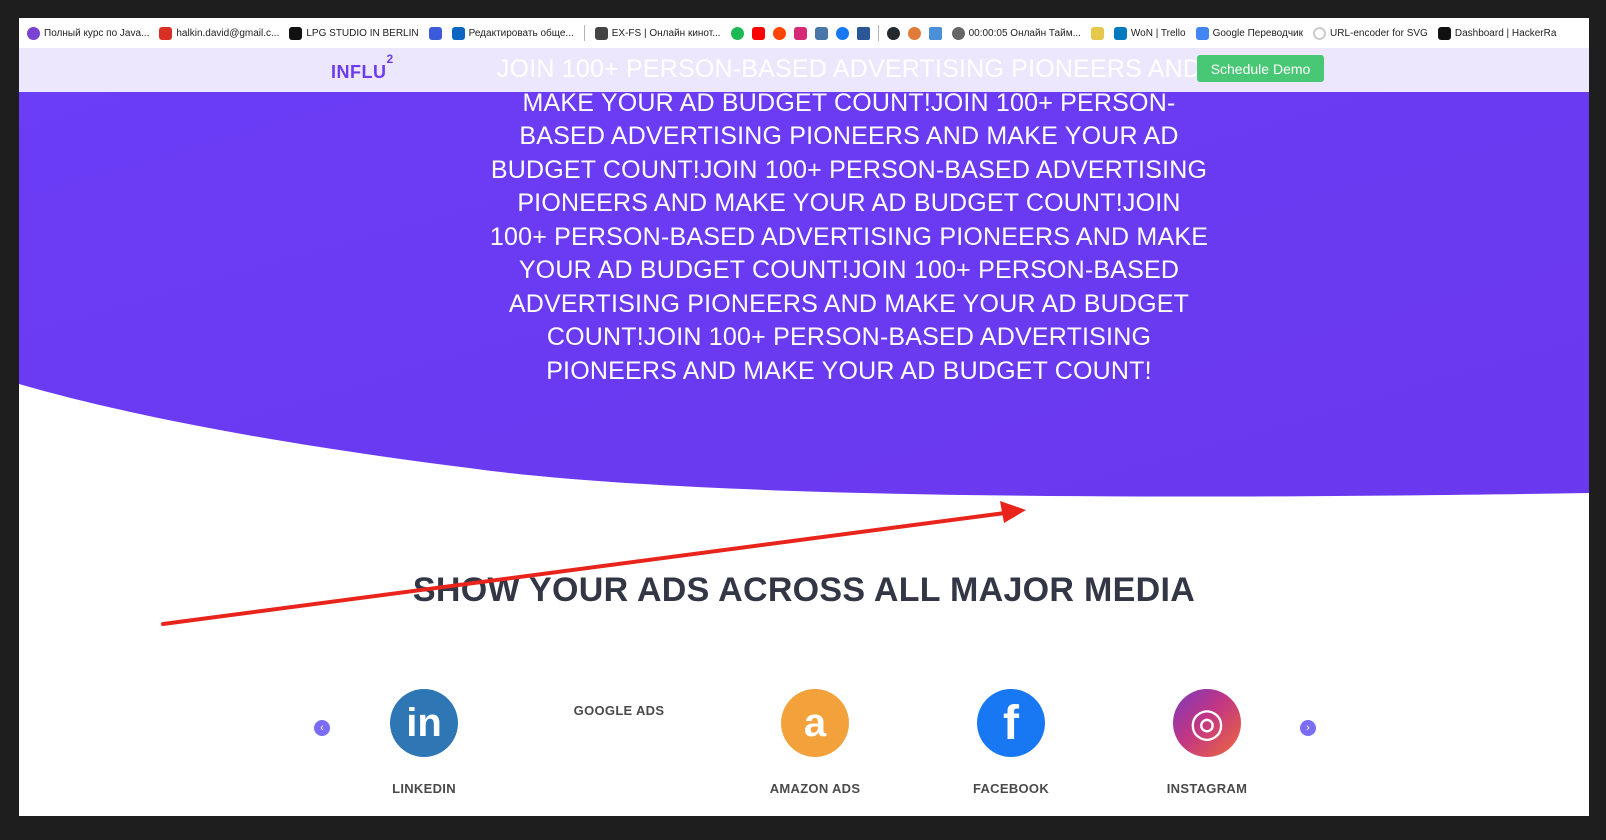  What do you see at coordinates (863, 33) in the screenshot?
I see `cube-icon` at bounding box center [863, 33].